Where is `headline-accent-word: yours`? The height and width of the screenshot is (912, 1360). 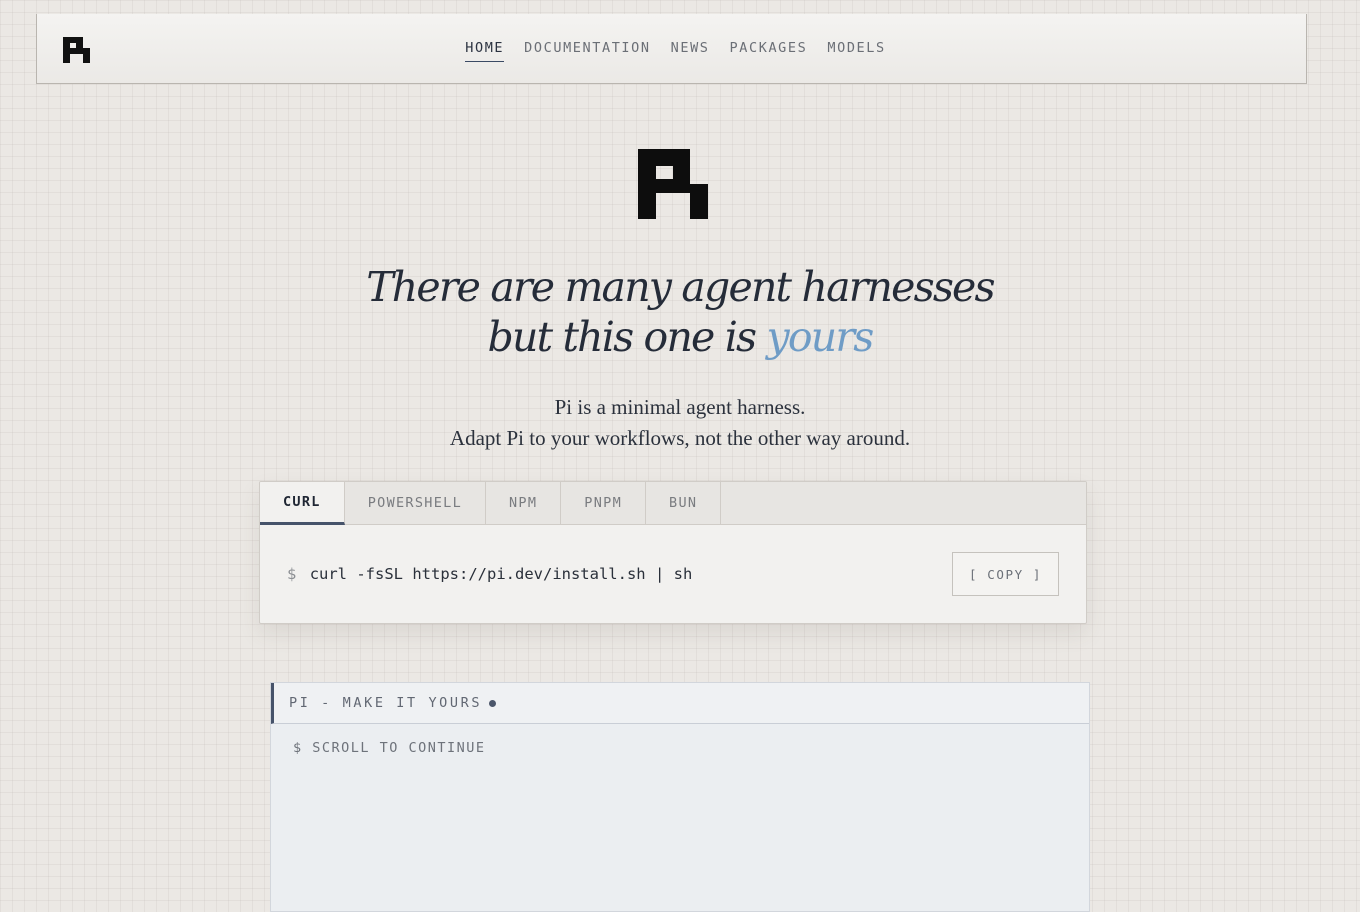 headline-accent-word: yours is located at coordinates (820, 337).